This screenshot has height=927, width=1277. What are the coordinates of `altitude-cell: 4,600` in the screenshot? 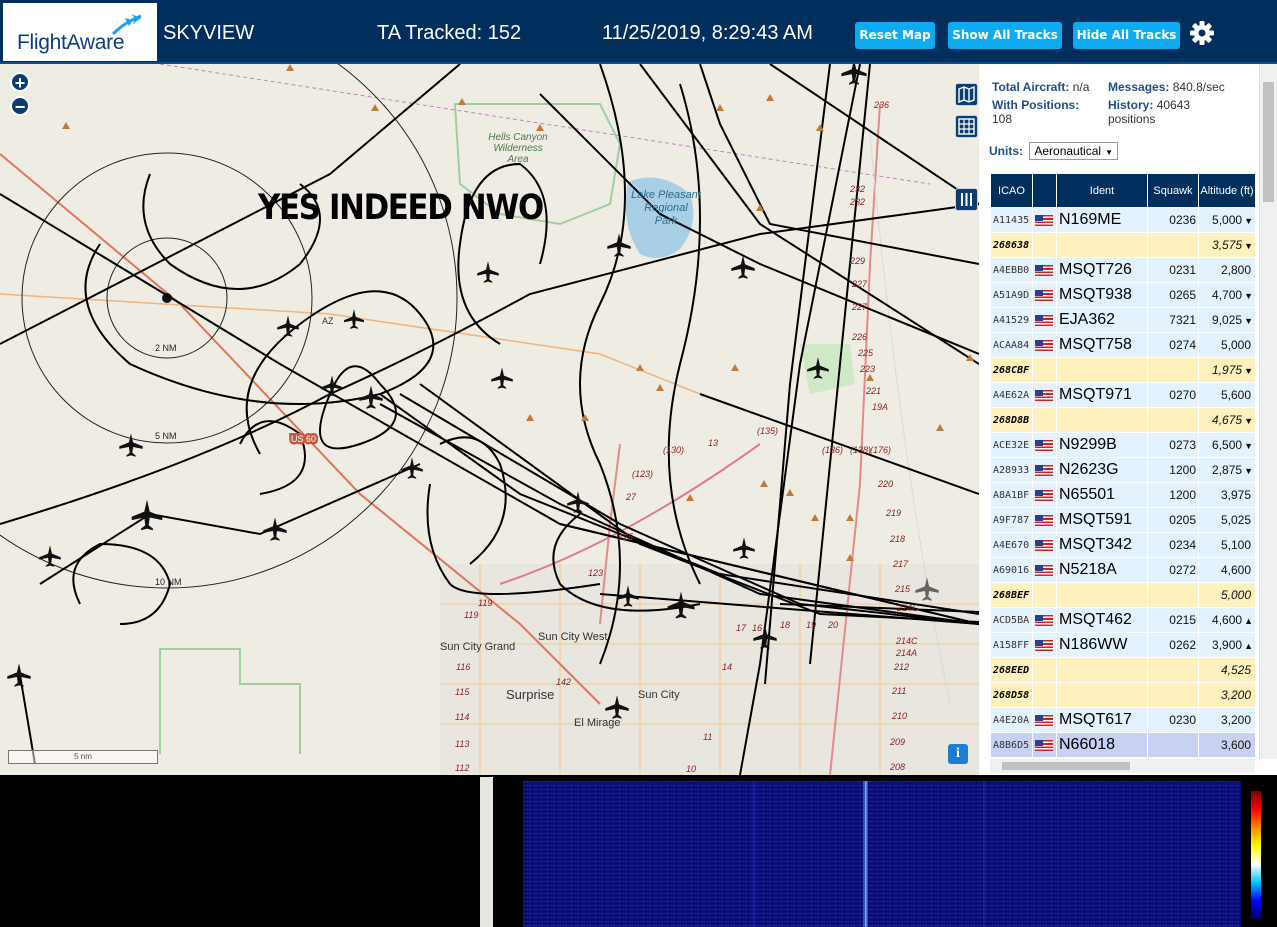 It's located at (1226, 570).